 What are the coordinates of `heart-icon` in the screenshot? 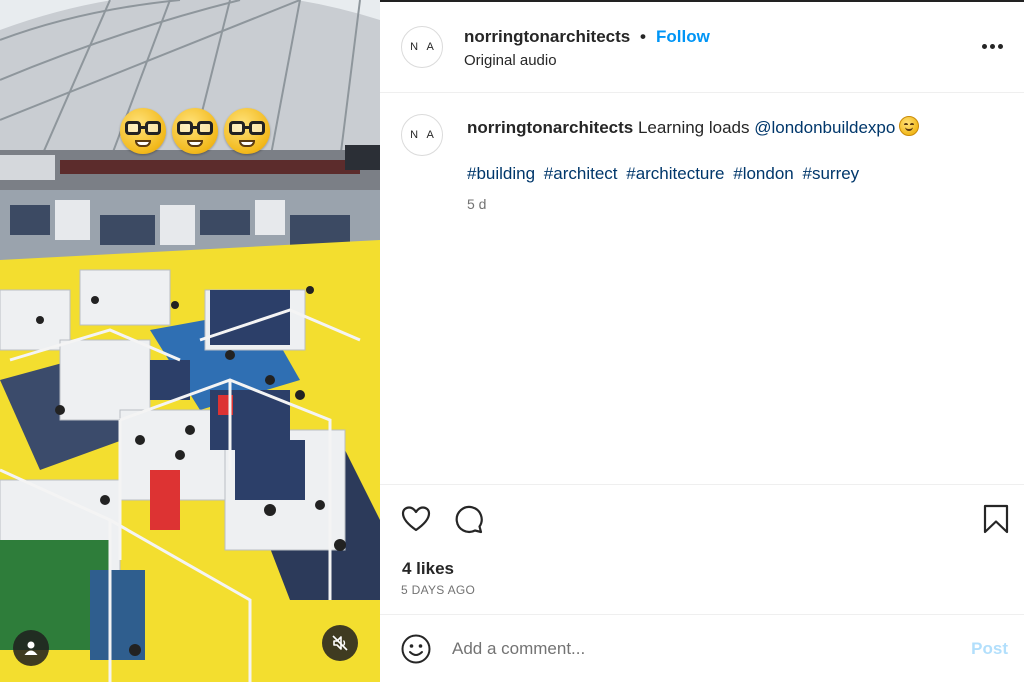 It's located at (416, 519).